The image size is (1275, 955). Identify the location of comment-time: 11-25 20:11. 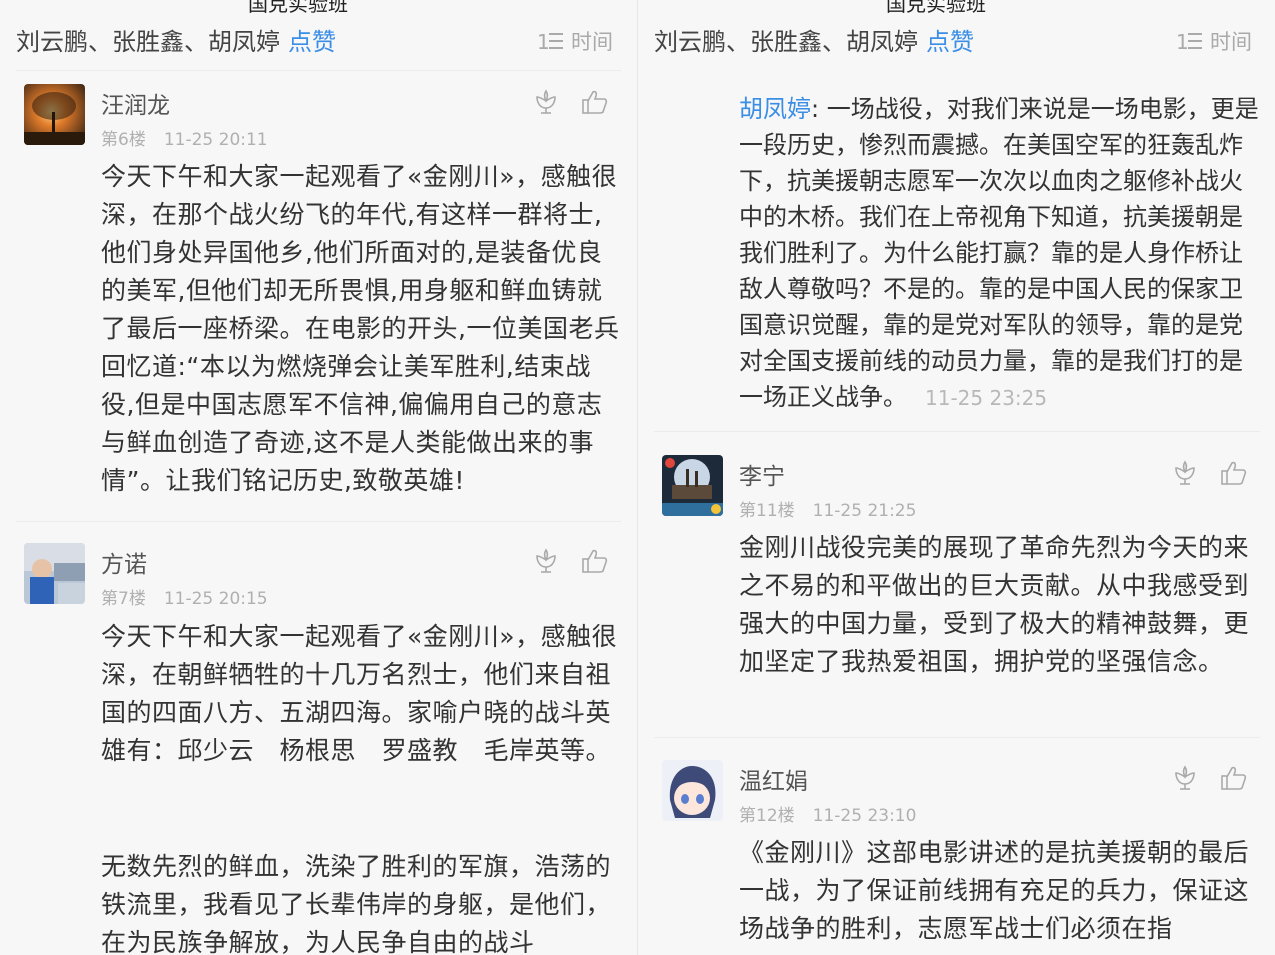
(215, 140).